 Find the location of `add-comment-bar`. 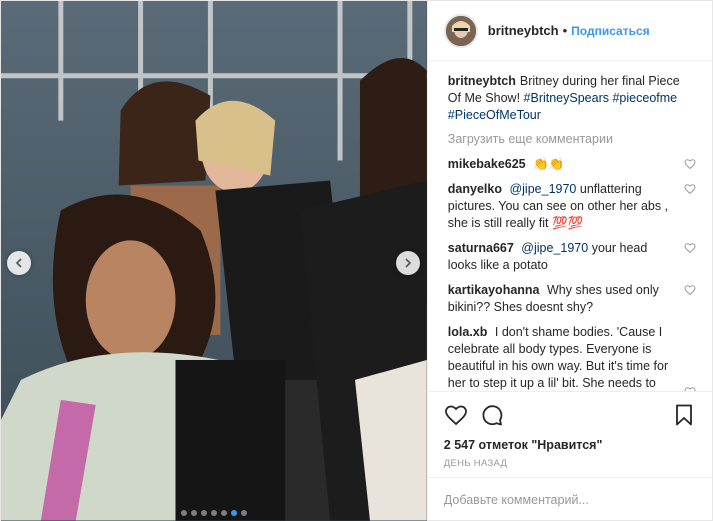

add-comment-bar is located at coordinates (569, 499).